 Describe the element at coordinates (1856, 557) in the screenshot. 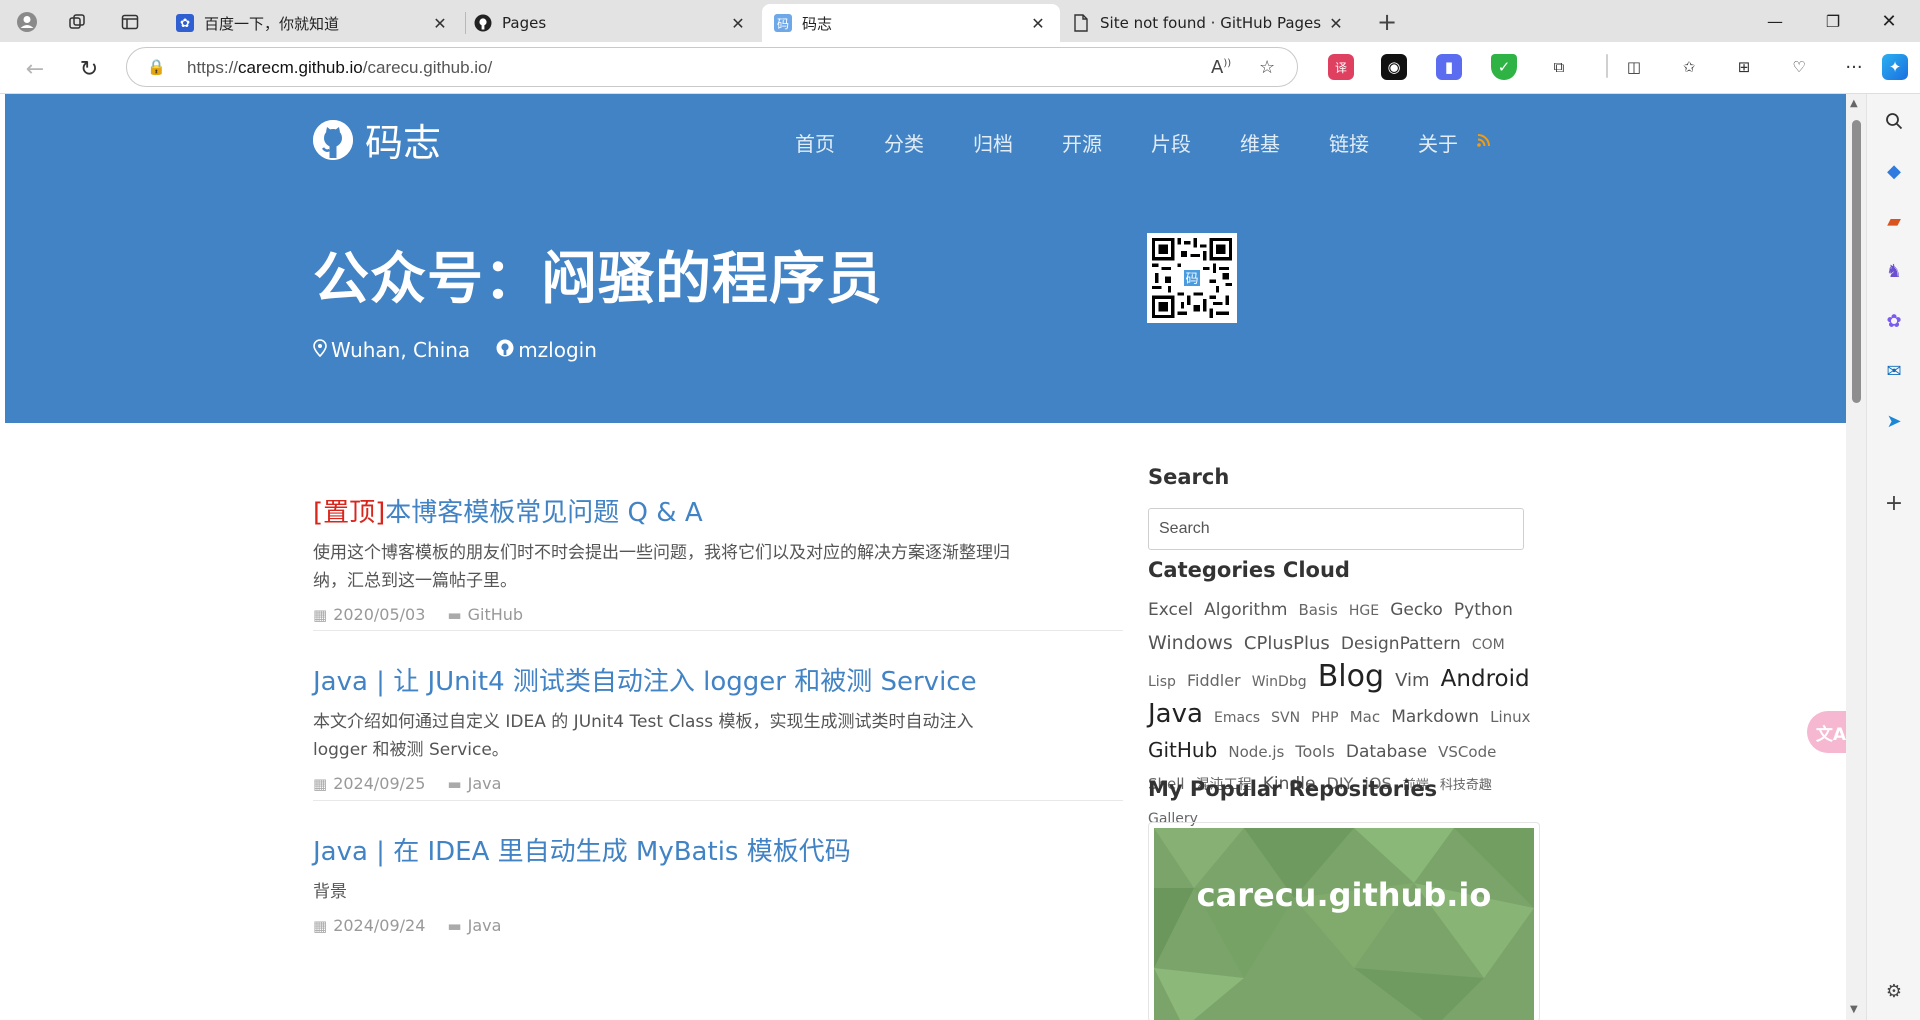

I see `page-scrollbar: ▲ ▼` at that location.